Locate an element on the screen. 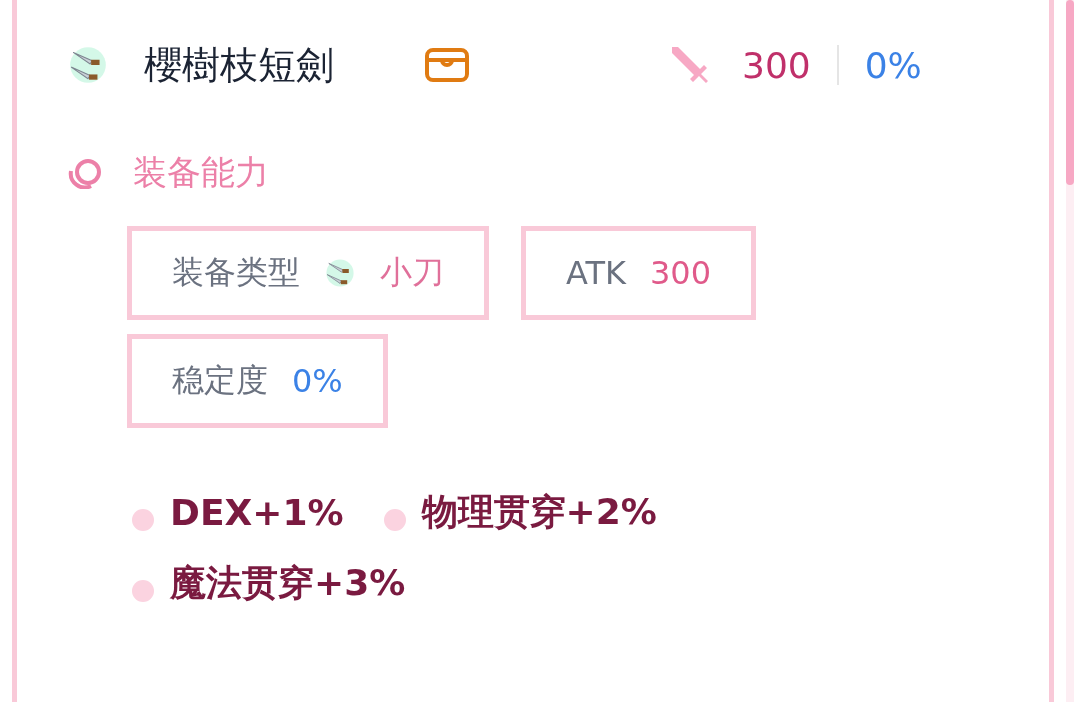 The height and width of the screenshot is (702, 1080). effect-text: DEX+1% is located at coordinates (257, 512).